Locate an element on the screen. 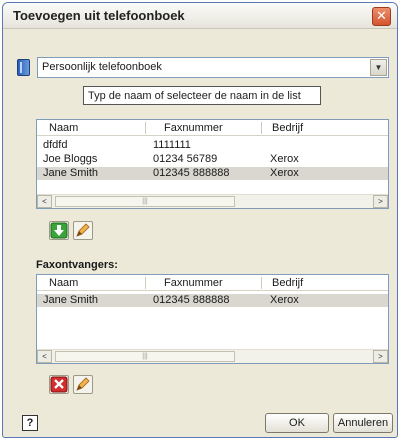 The width and height of the screenshot is (401, 440). table-row: Joe Bloggs 01234 56789 Xerox is located at coordinates (212, 159).